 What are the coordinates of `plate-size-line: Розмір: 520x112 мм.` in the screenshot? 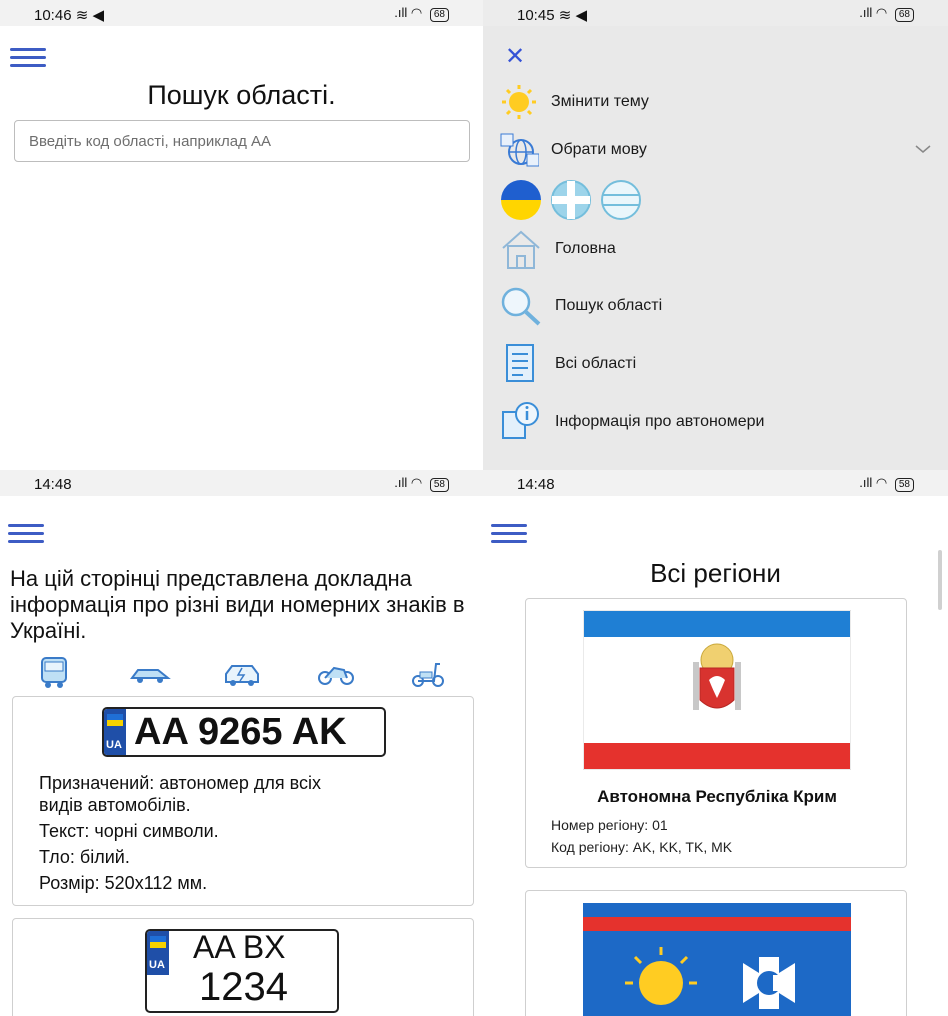 It's located at (123, 883).